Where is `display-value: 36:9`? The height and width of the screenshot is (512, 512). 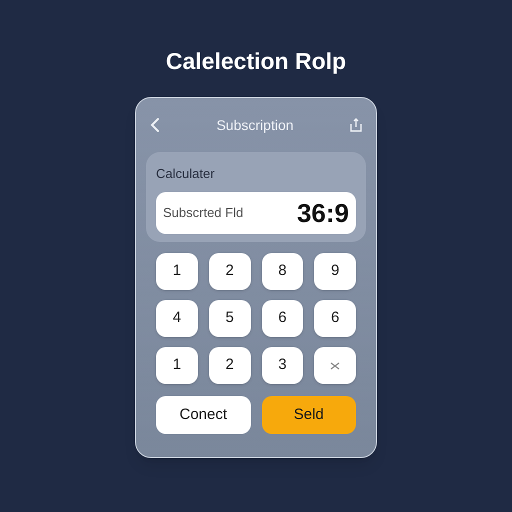
display-value: 36:9 is located at coordinates (322, 213).